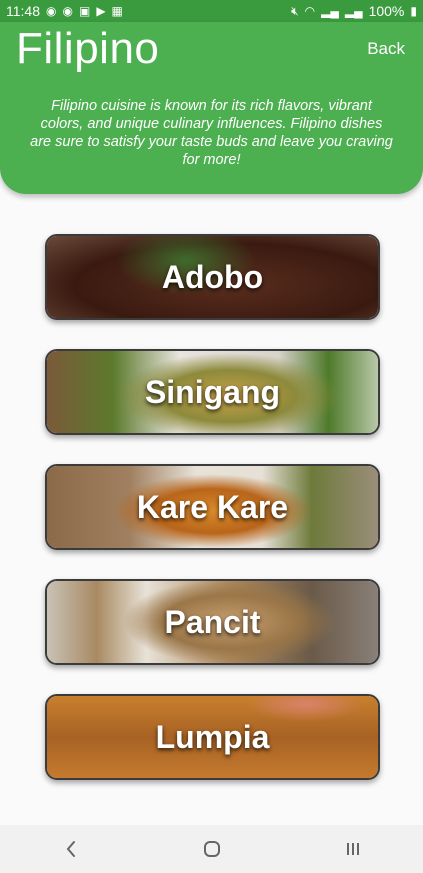  Describe the element at coordinates (88, 48) in the screenshot. I see `page-title: Filipino` at that location.